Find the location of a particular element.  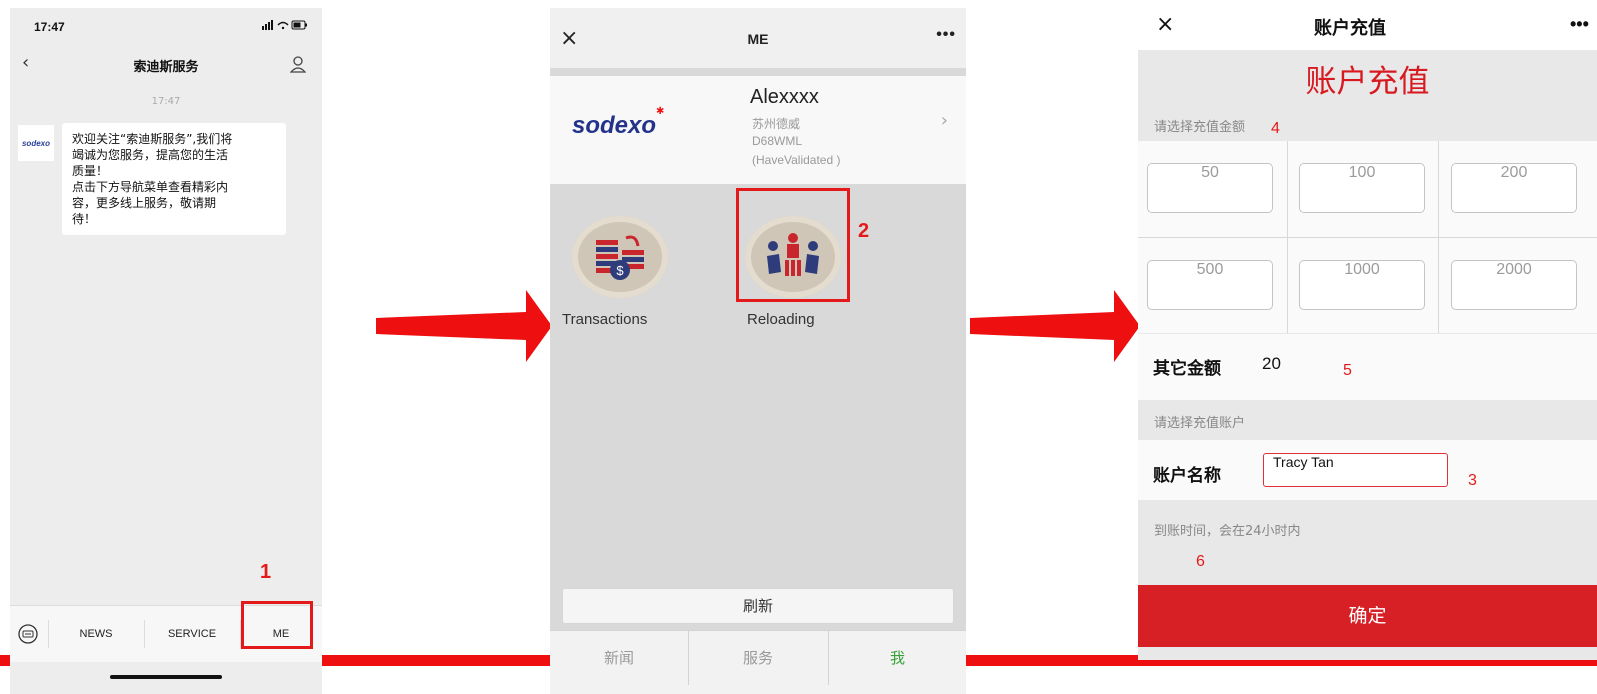

page-title: 索迪斯服务 is located at coordinates (166, 67).